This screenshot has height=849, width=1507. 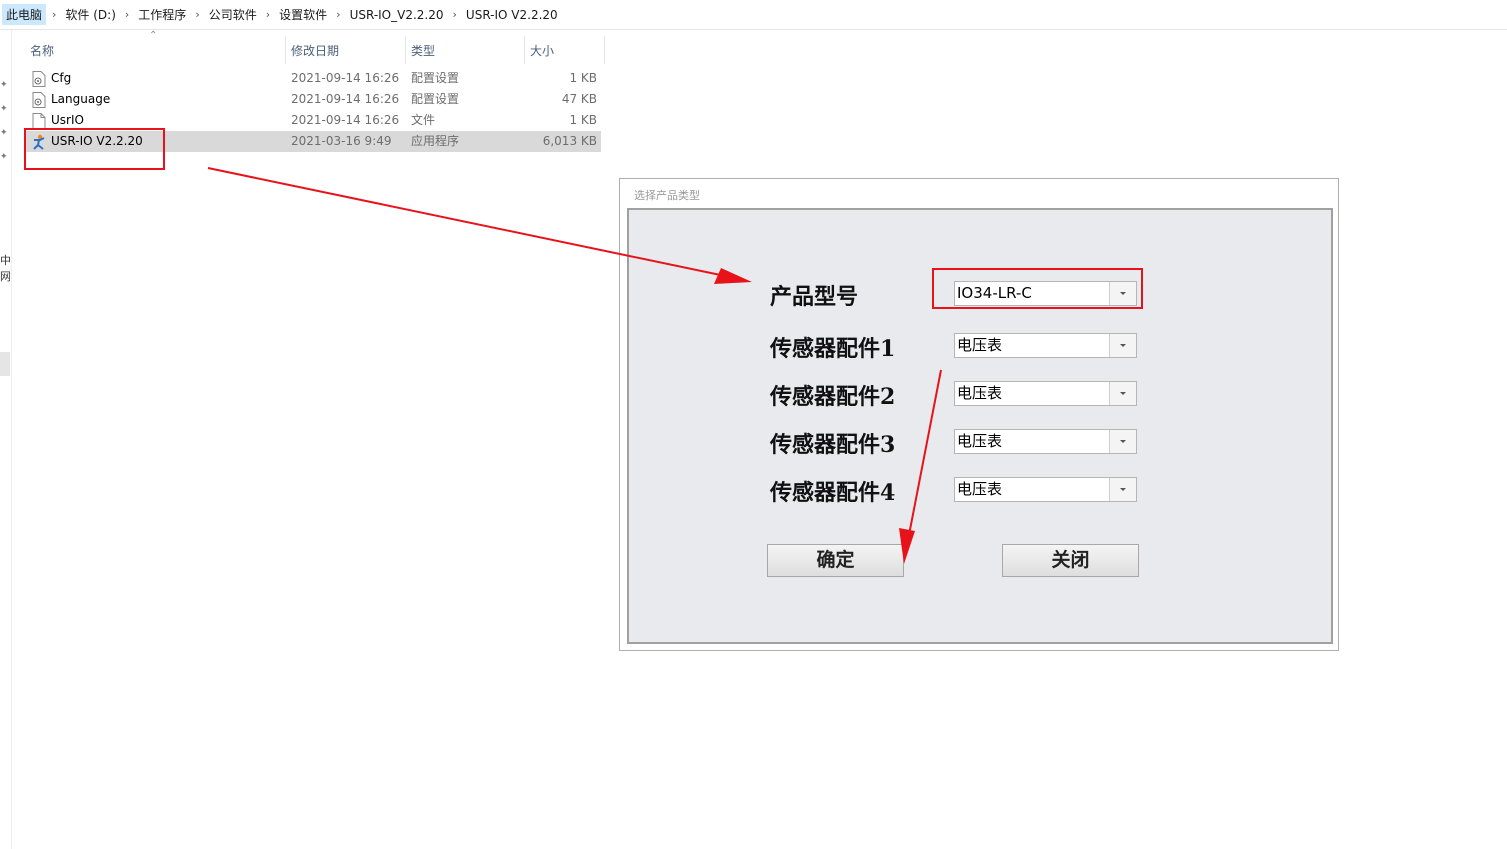 What do you see at coordinates (90, 14) in the screenshot?
I see `breadcrumb-drive-d: 软件 (D:)` at bounding box center [90, 14].